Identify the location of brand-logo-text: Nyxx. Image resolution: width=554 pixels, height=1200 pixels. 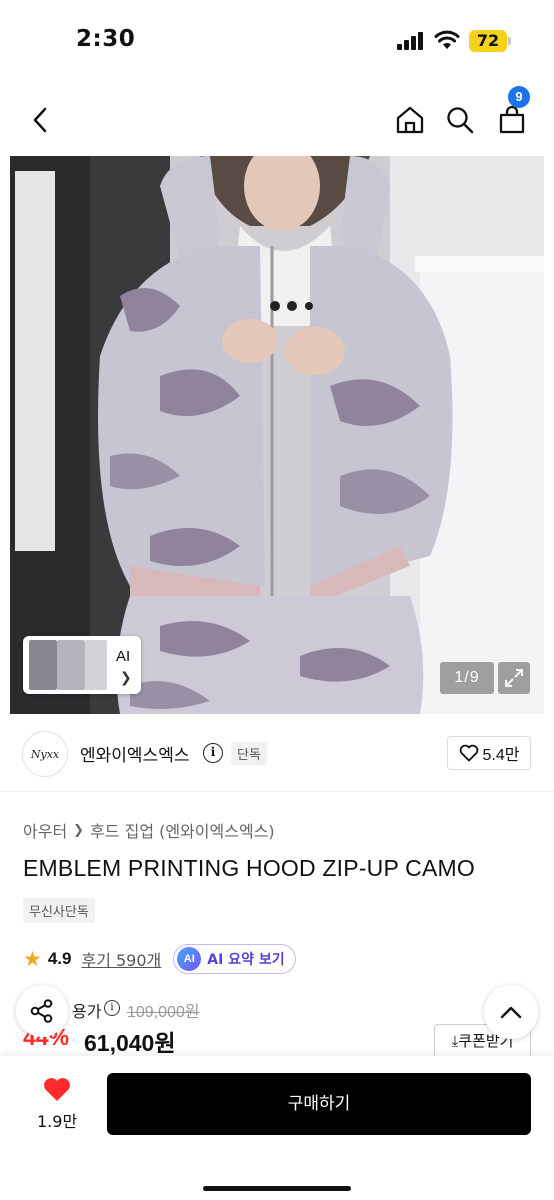
(45, 754).